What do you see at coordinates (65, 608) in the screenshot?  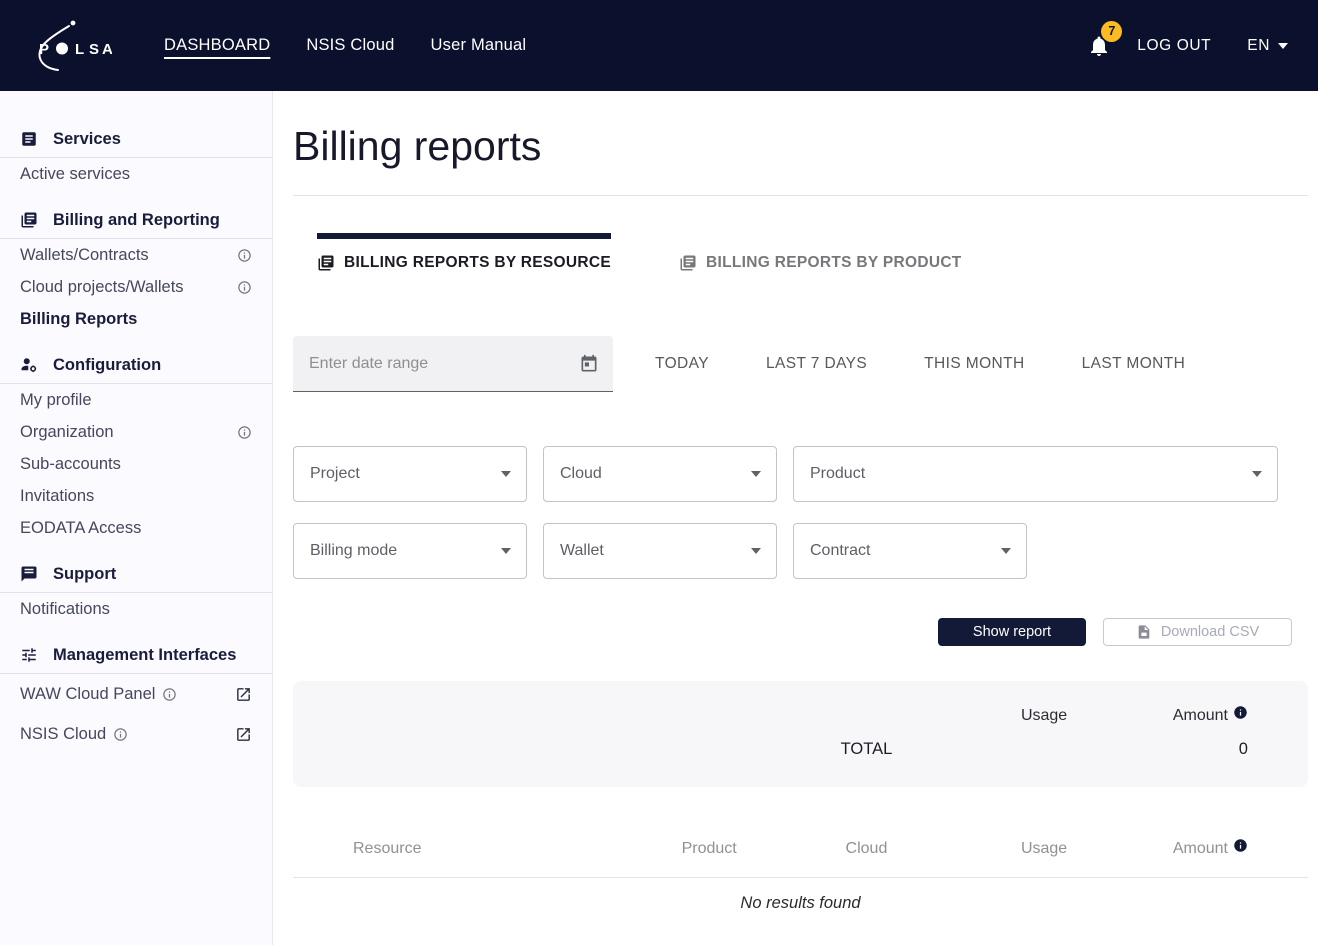 I see `sidebar-item-label: Notifications` at bounding box center [65, 608].